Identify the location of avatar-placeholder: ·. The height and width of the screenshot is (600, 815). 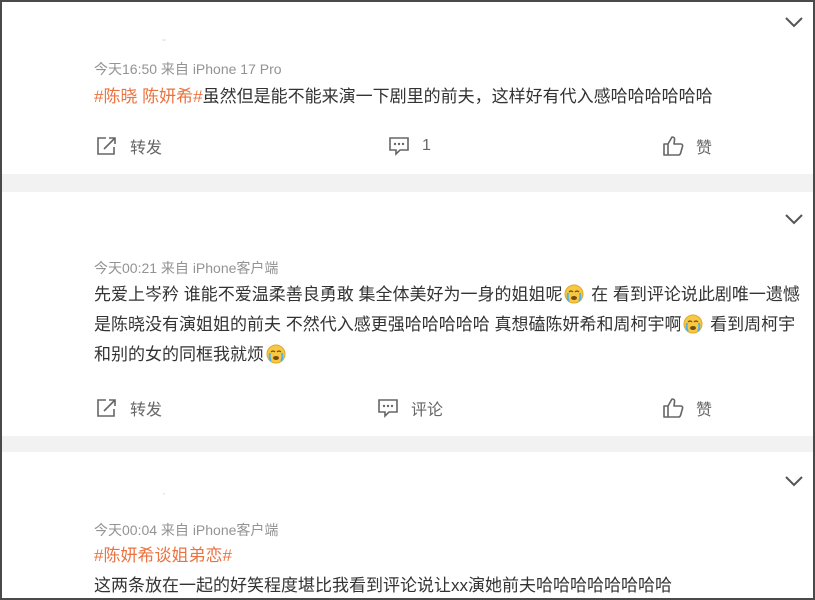
(164, 493).